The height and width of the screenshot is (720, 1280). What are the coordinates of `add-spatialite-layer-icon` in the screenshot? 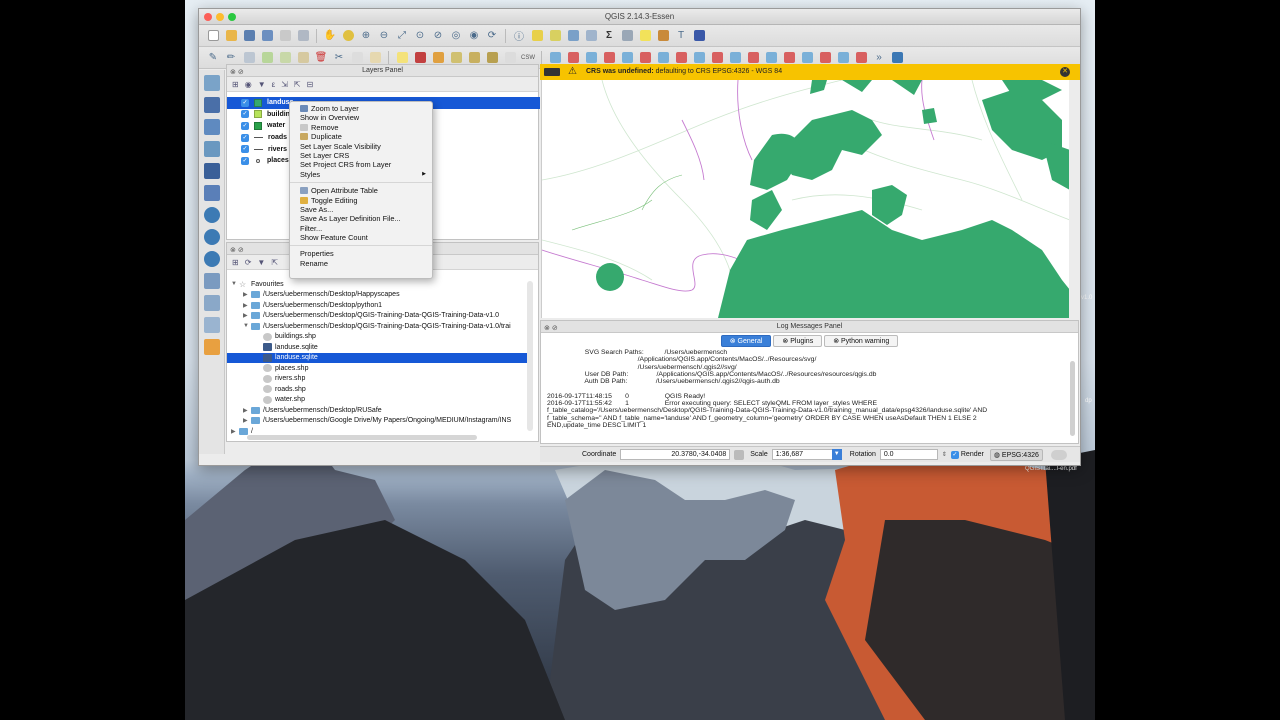 It's located at (212, 149).